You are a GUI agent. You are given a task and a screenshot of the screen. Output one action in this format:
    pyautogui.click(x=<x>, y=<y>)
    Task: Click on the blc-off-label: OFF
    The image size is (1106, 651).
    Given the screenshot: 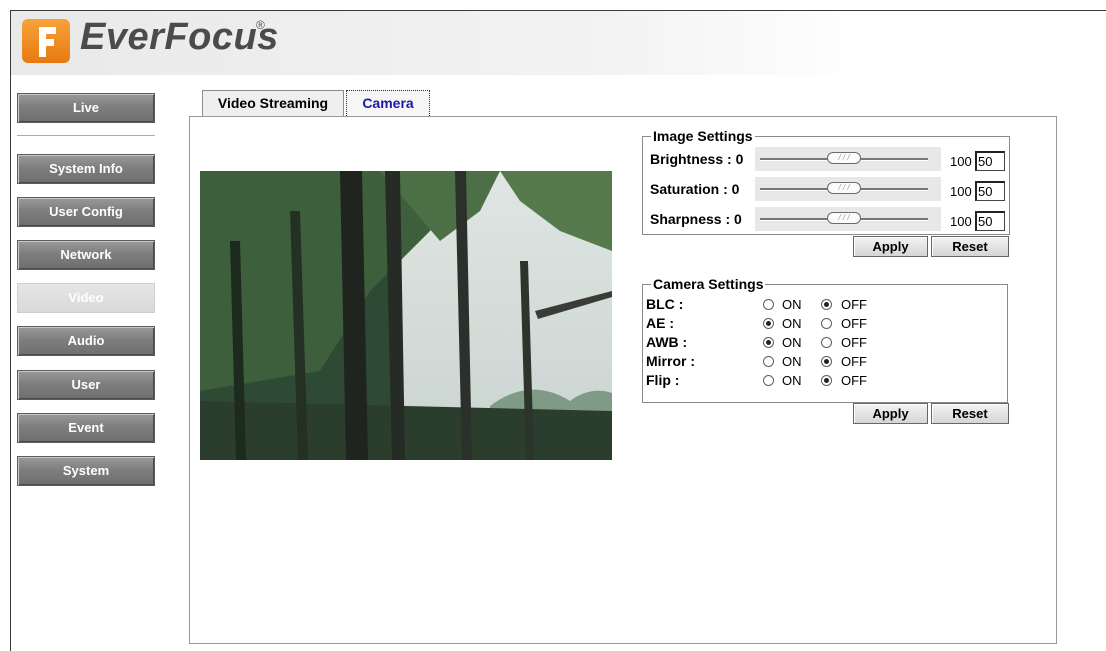 What is the action you would take?
    pyautogui.click(x=854, y=304)
    